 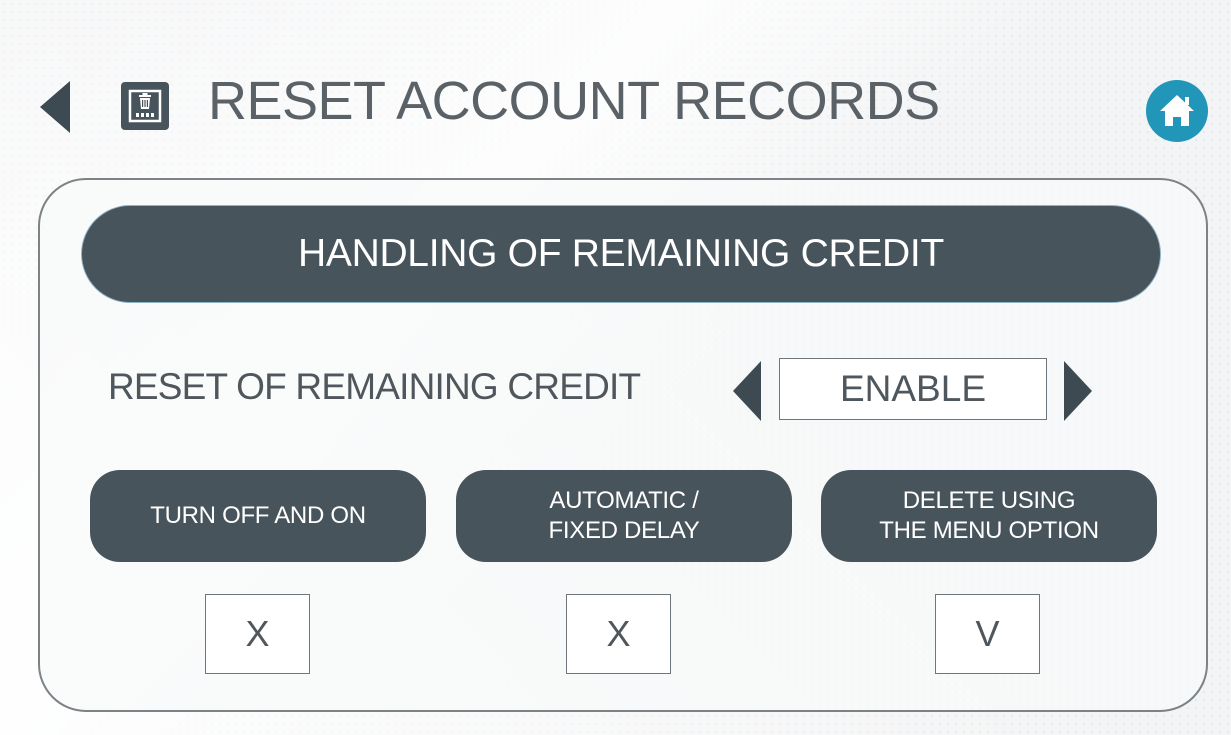 What do you see at coordinates (574, 101) in the screenshot?
I see `page-title: RESET ACCOUNT RECORDS` at bounding box center [574, 101].